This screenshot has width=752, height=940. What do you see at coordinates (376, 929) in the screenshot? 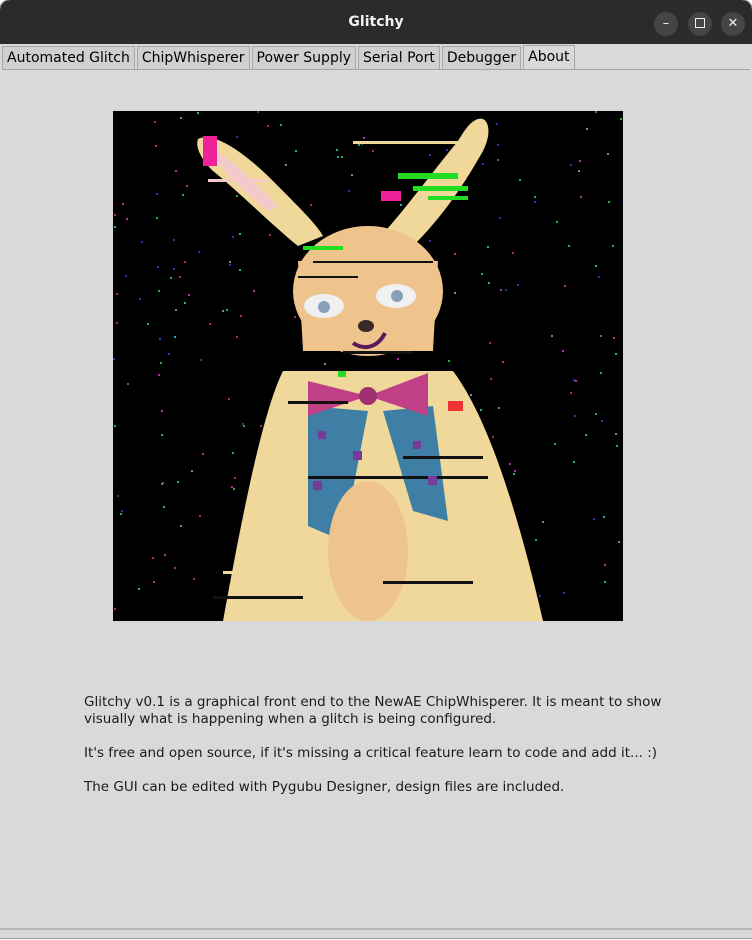
I see `window-bottom-edge` at bounding box center [376, 929].